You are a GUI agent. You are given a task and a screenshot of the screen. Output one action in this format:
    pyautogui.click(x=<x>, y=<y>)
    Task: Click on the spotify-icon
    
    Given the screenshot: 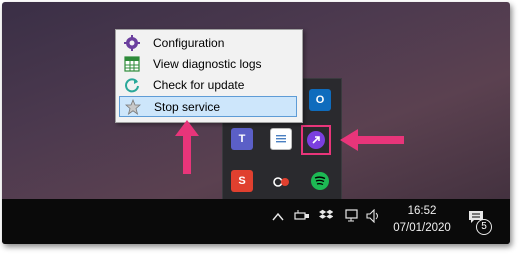 What is the action you would take?
    pyautogui.click(x=320, y=181)
    